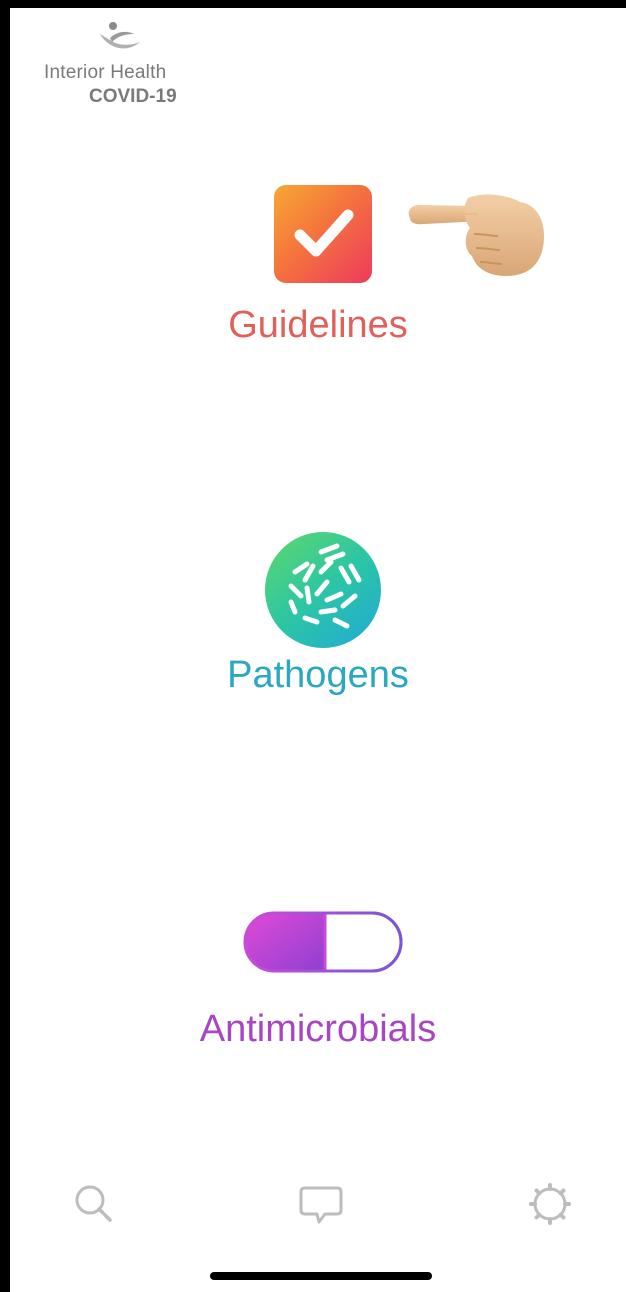  Describe the element at coordinates (120, 35) in the screenshot. I see `logo-mark-icon` at that location.